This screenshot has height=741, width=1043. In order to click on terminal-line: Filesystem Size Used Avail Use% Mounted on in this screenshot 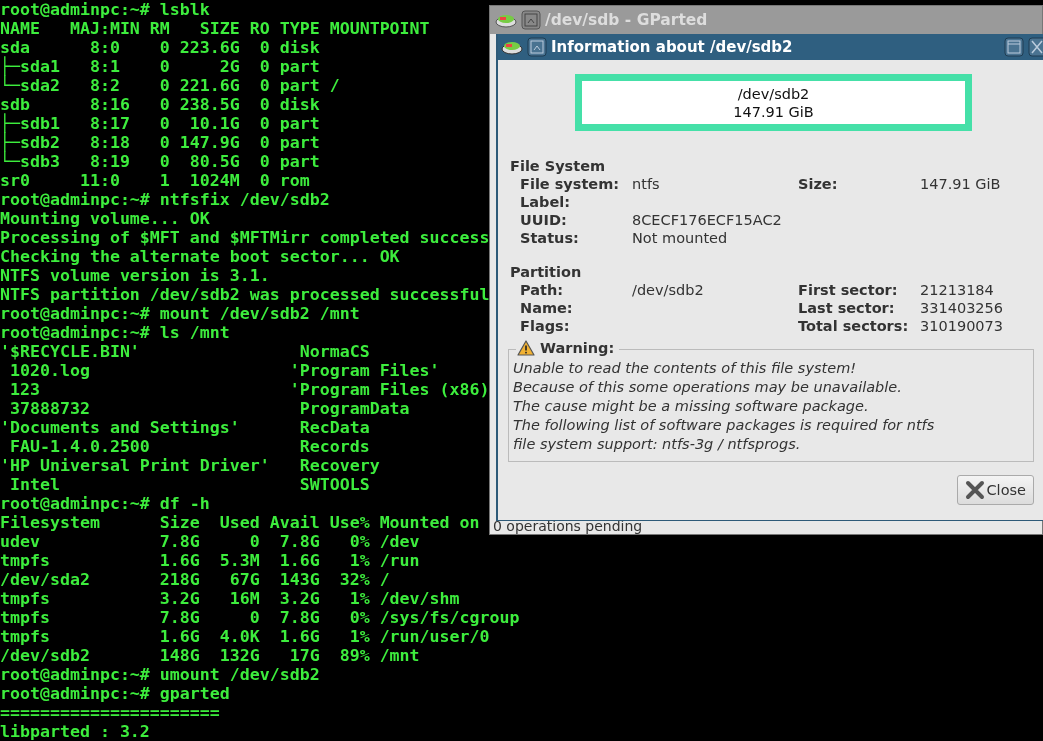, I will do `click(240, 522)`.